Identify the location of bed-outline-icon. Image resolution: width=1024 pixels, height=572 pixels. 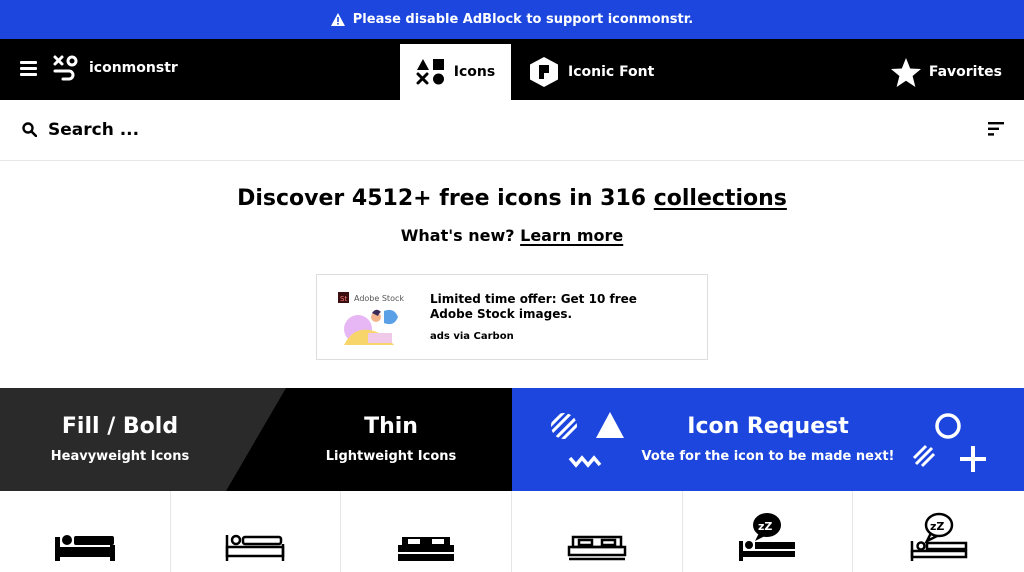
(255, 547).